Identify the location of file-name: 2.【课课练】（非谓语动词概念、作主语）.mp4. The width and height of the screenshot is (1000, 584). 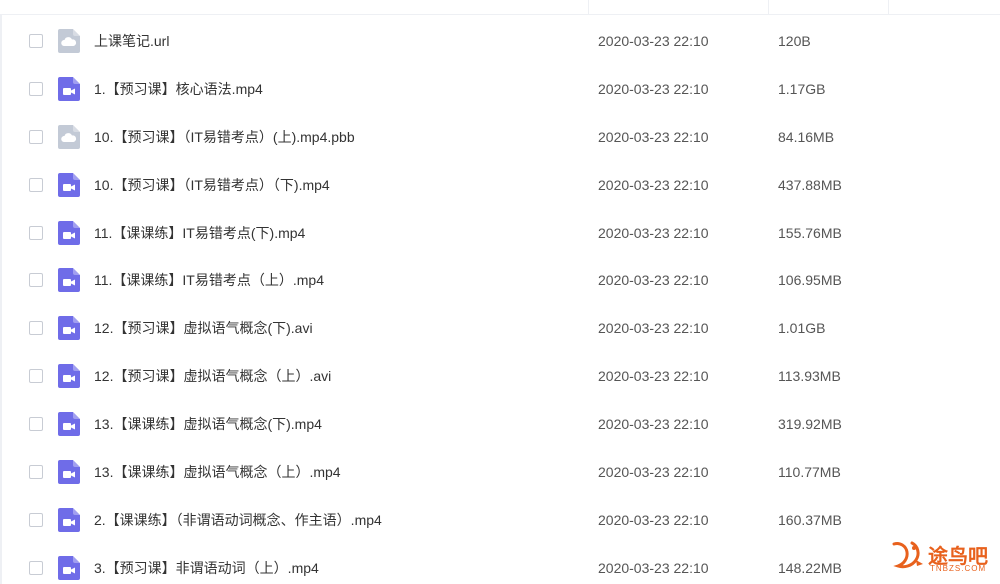
(238, 520).